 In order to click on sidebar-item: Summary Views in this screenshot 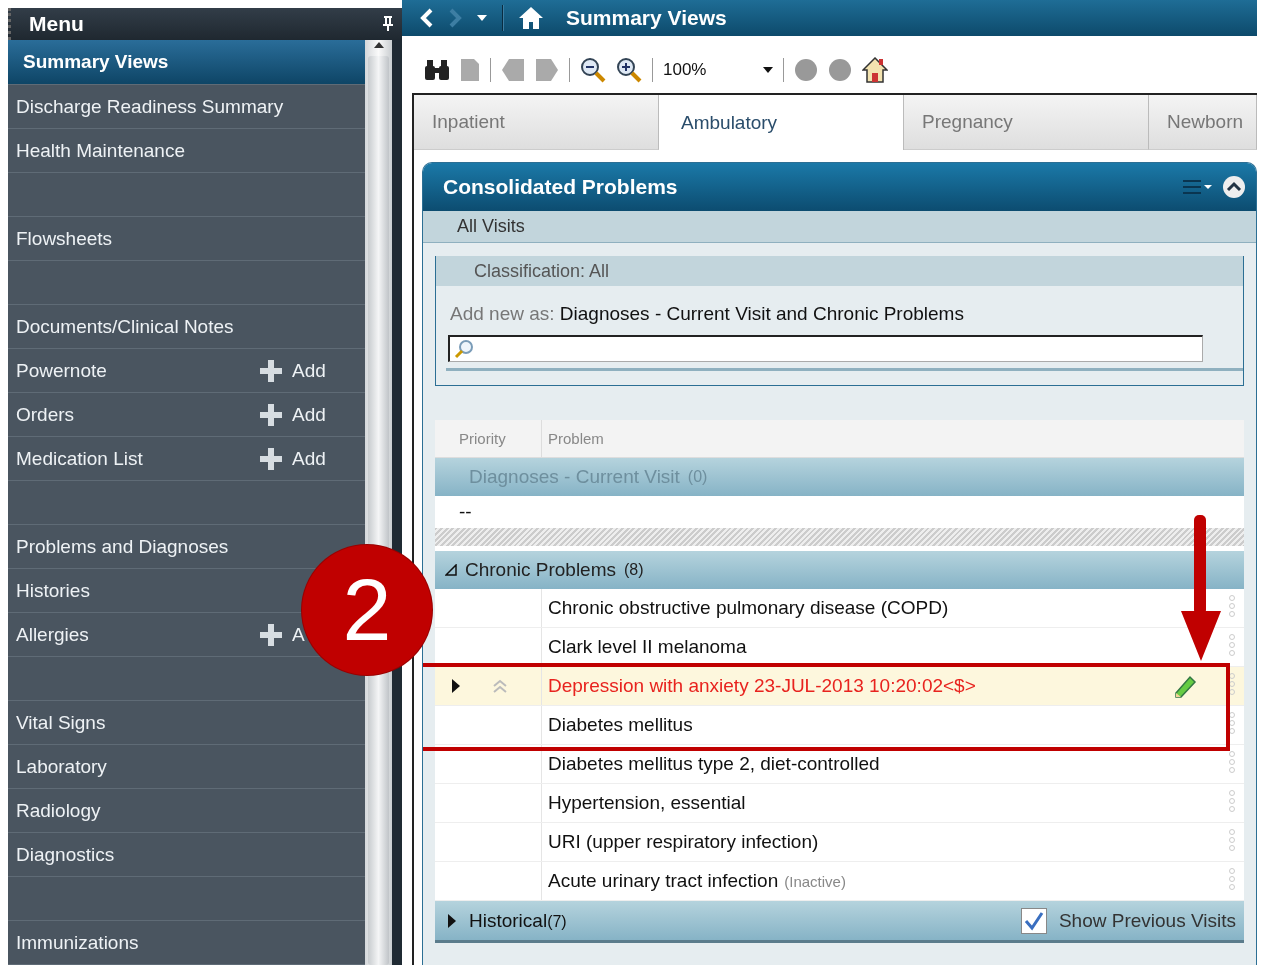, I will do `click(186, 62)`.